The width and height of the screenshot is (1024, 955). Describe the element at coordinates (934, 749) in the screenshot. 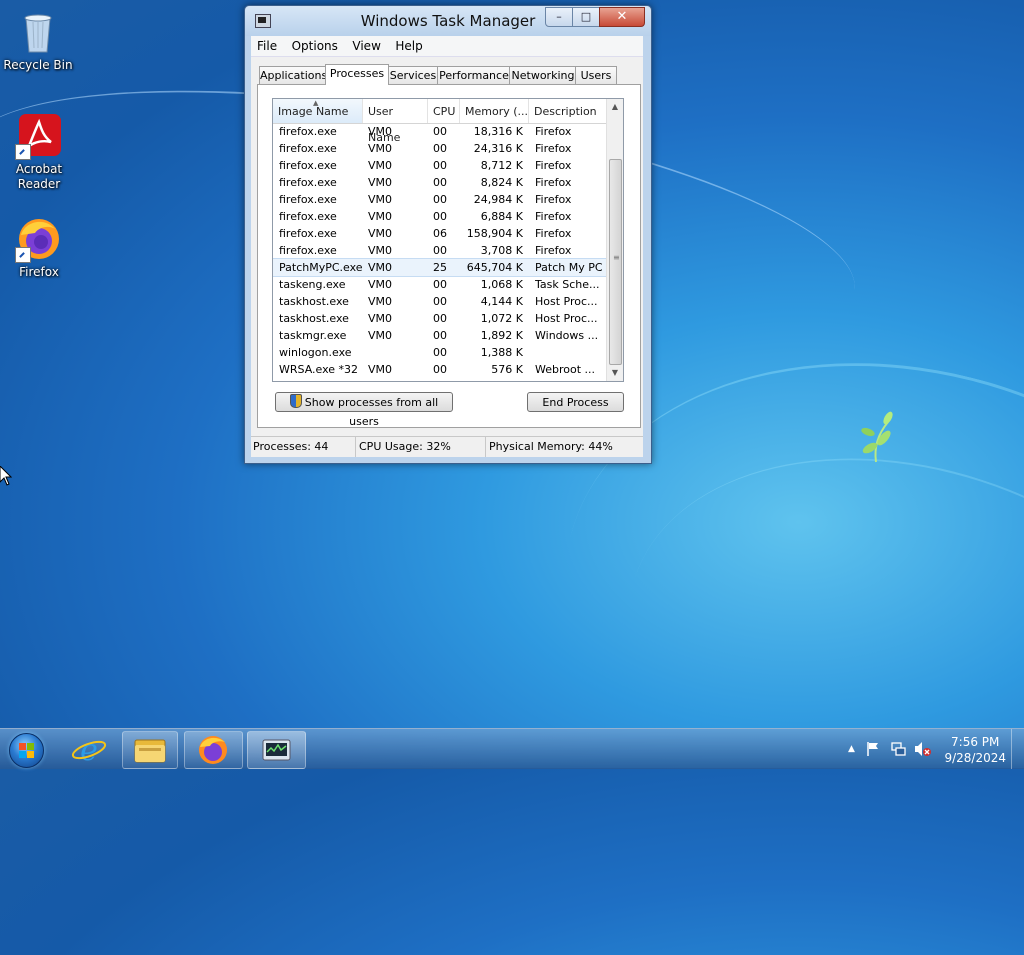

I see `notification-area: ▲ 7:56 PM 9/28/2024` at that location.